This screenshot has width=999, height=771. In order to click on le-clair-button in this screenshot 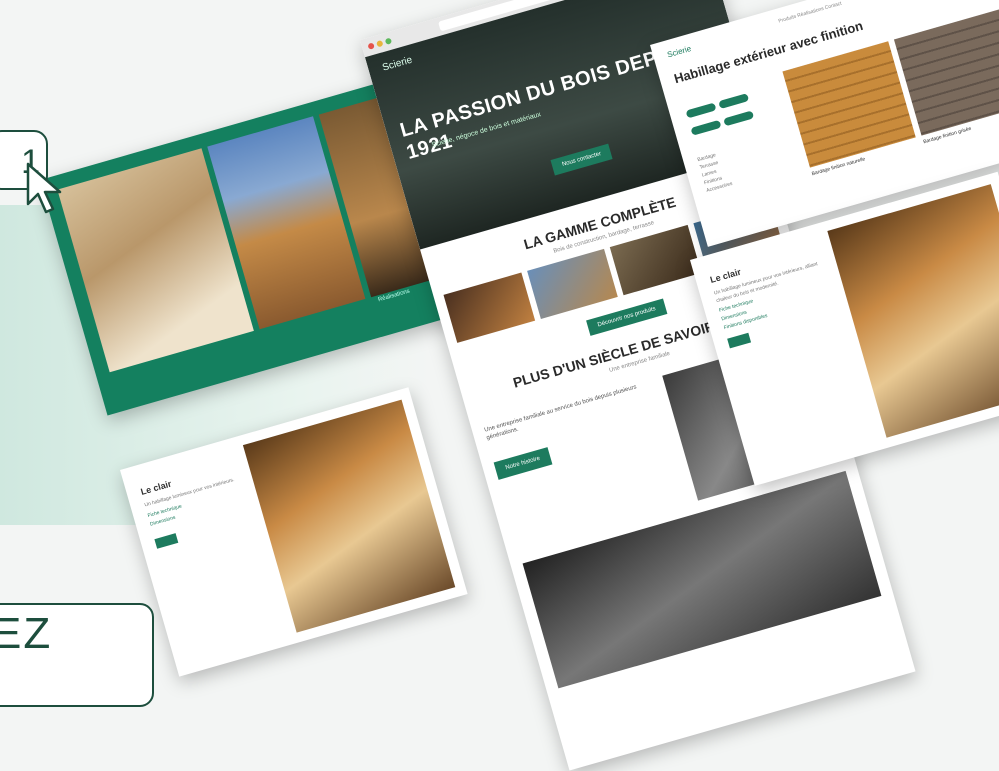, I will do `click(166, 540)`.